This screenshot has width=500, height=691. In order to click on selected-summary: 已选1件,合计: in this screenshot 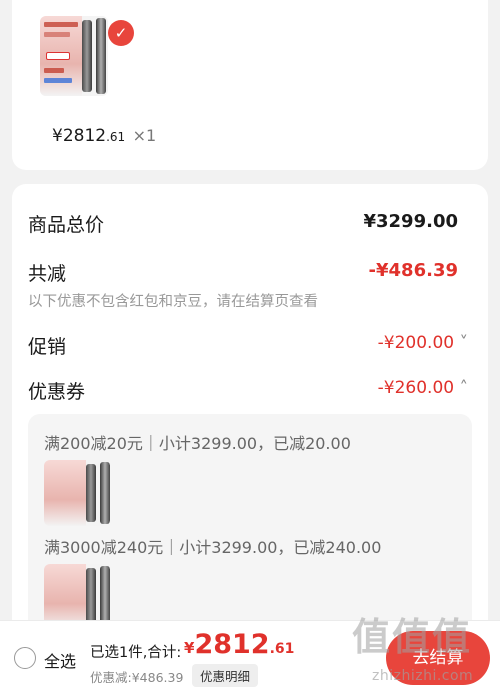, I will do `click(136, 653)`.